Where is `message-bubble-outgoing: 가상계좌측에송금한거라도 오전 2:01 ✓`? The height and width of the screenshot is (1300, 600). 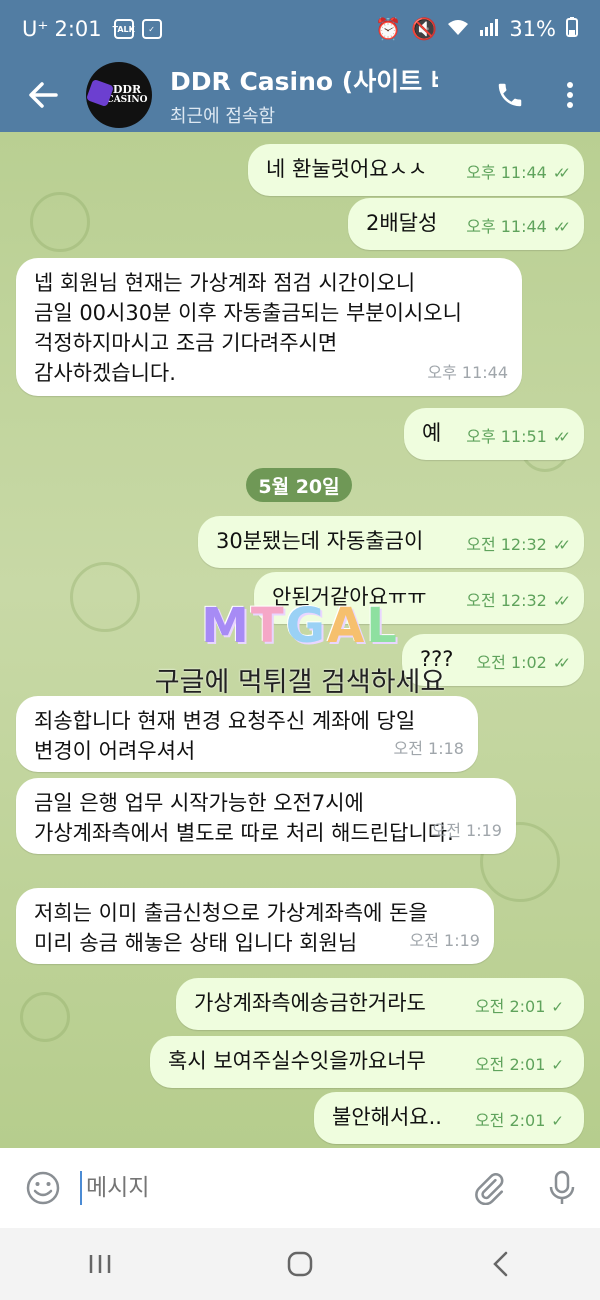 message-bubble-outgoing: 가상계좌측에송금한거라도 오전 2:01 ✓ is located at coordinates (380, 1004).